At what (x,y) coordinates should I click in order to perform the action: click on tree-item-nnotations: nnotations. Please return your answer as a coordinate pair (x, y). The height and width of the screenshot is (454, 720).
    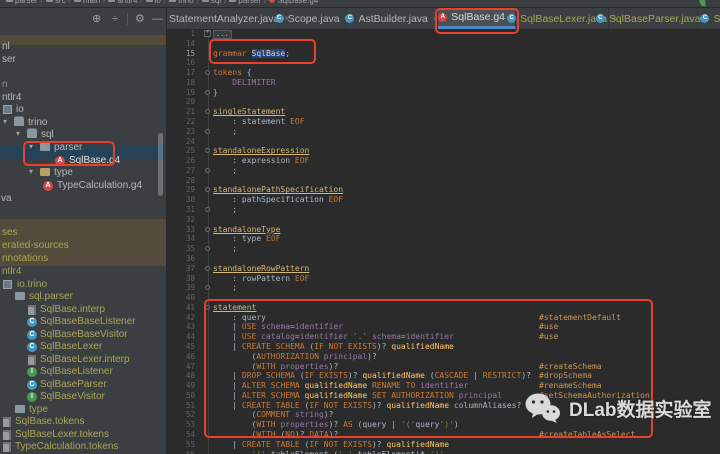
    Looking at the image, I should click on (83, 259).